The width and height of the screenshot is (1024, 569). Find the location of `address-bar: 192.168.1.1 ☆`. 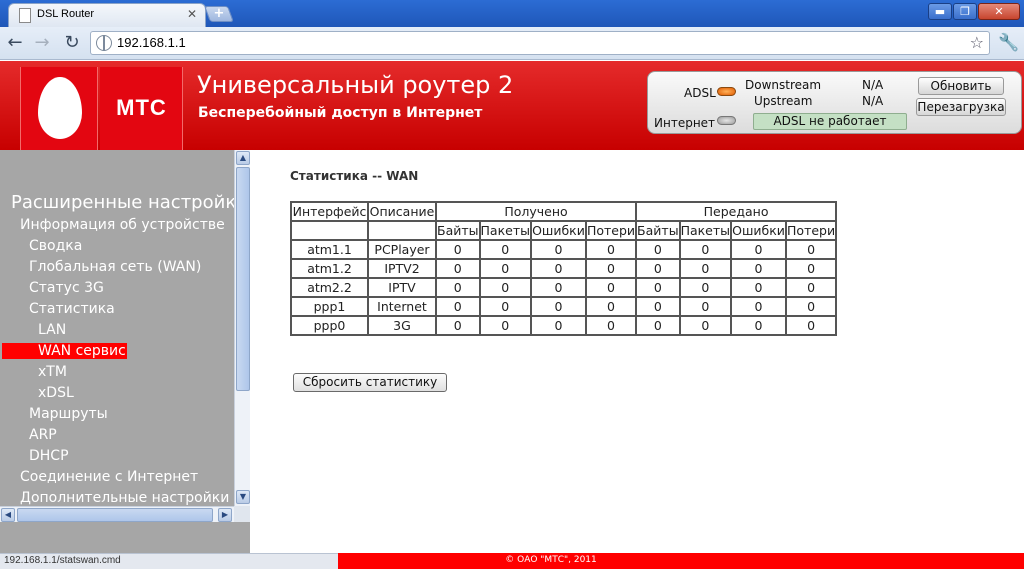

address-bar: 192.168.1.1 ☆ is located at coordinates (540, 43).